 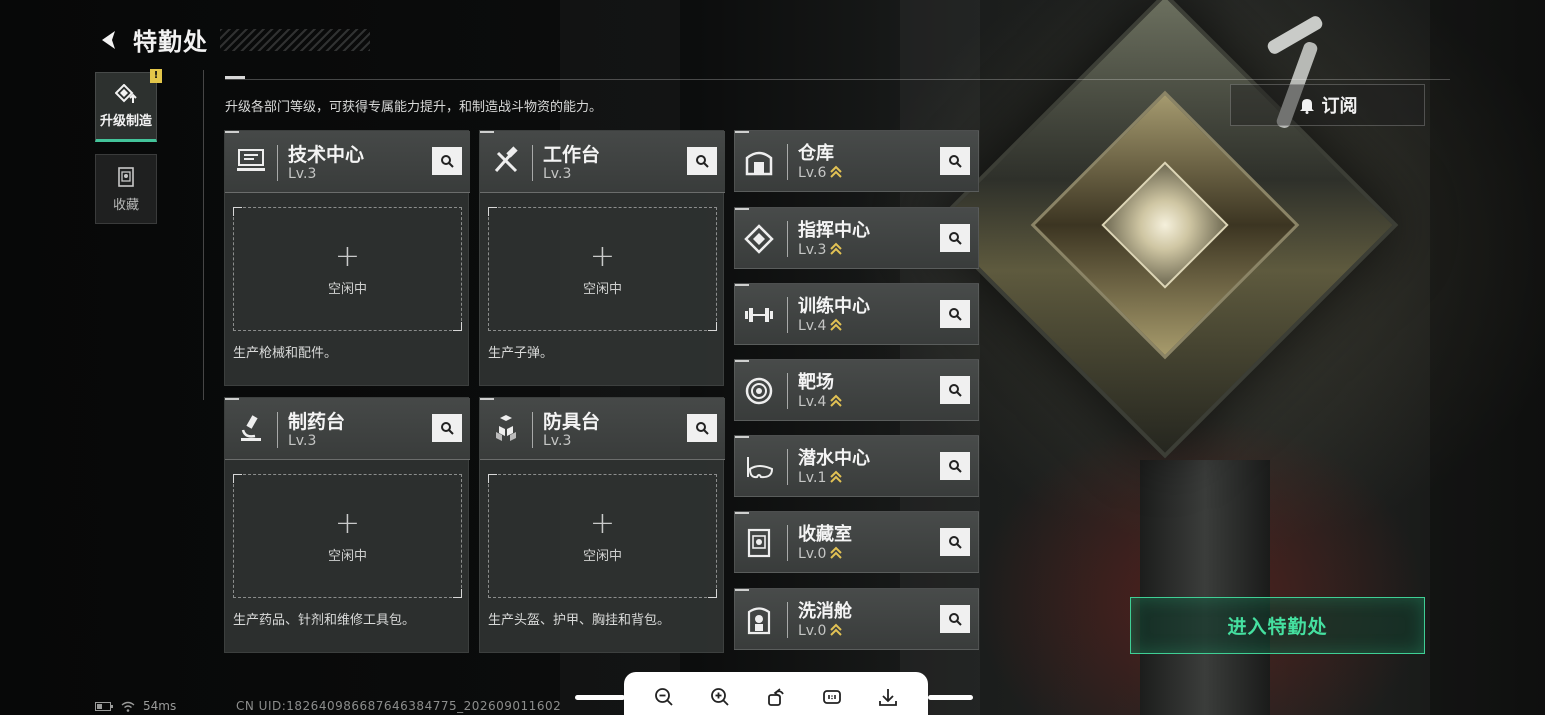 I want to click on production-card-workbench: 工作台 Lv.3 + 空闲中 生产子弹。, so click(x=602, y=258).